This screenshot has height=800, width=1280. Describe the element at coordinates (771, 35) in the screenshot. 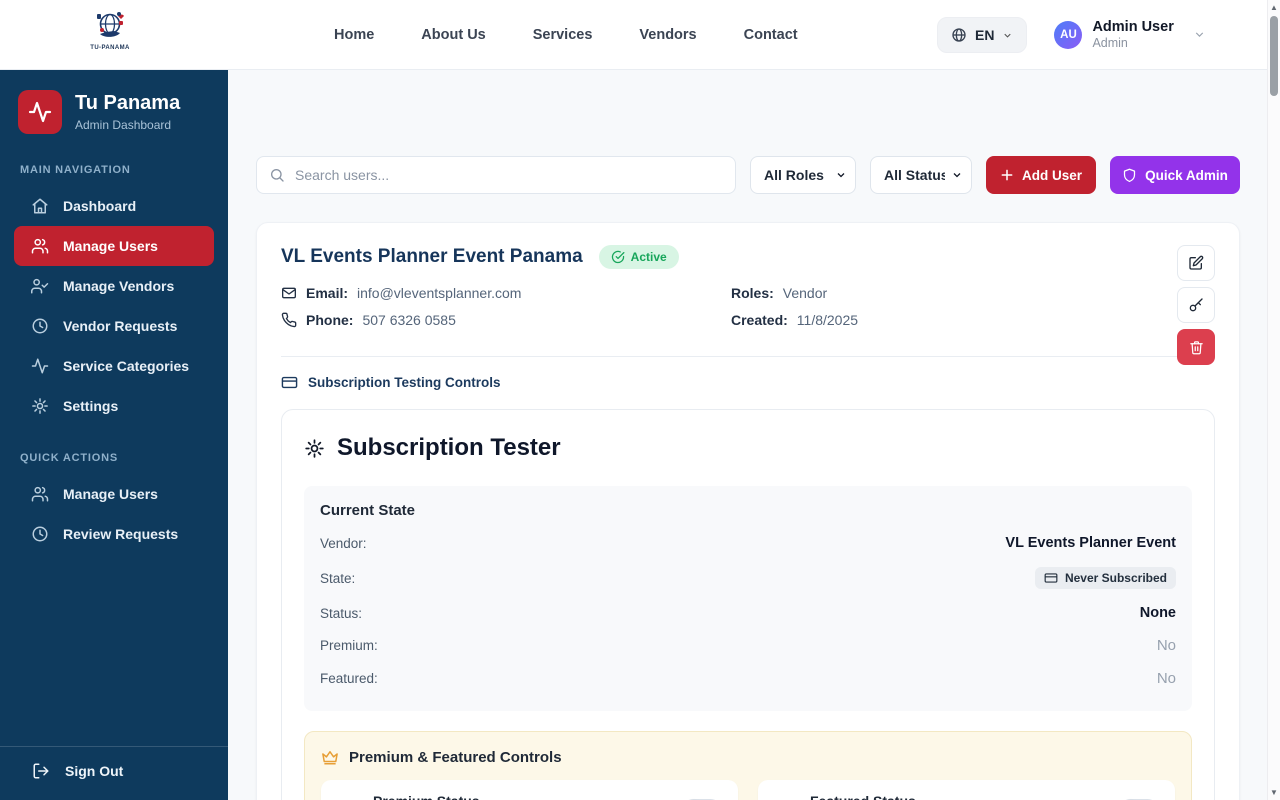

I see `nav-link-contact: Contact` at that location.